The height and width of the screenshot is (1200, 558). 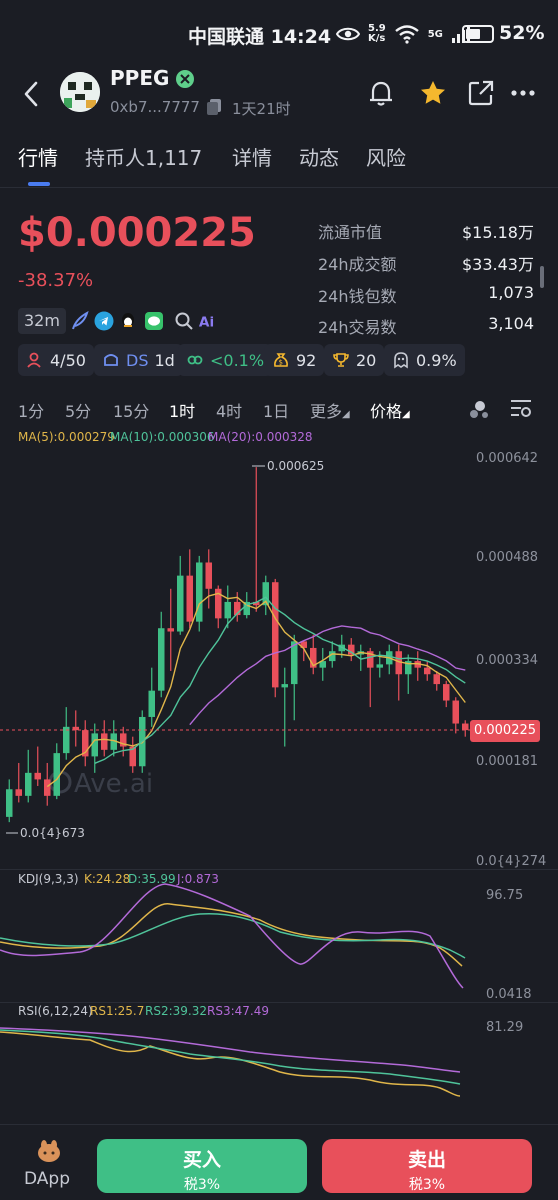 What do you see at coordinates (354, 360) in the screenshot?
I see `trophy-chip: 20` at bounding box center [354, 360].